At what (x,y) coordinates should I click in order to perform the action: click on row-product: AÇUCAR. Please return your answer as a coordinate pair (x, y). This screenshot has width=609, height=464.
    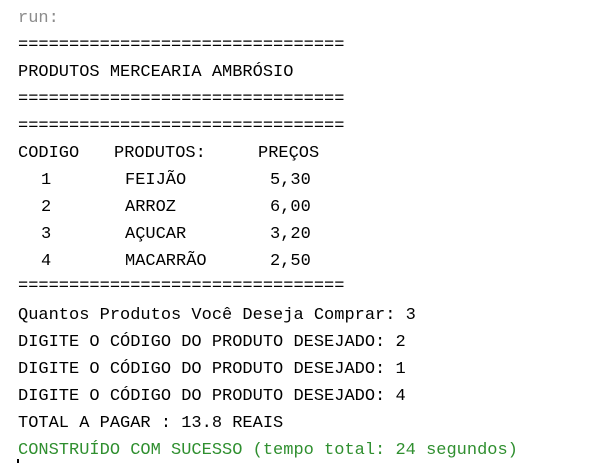
    Looking at the image, I should click on (156, 234).